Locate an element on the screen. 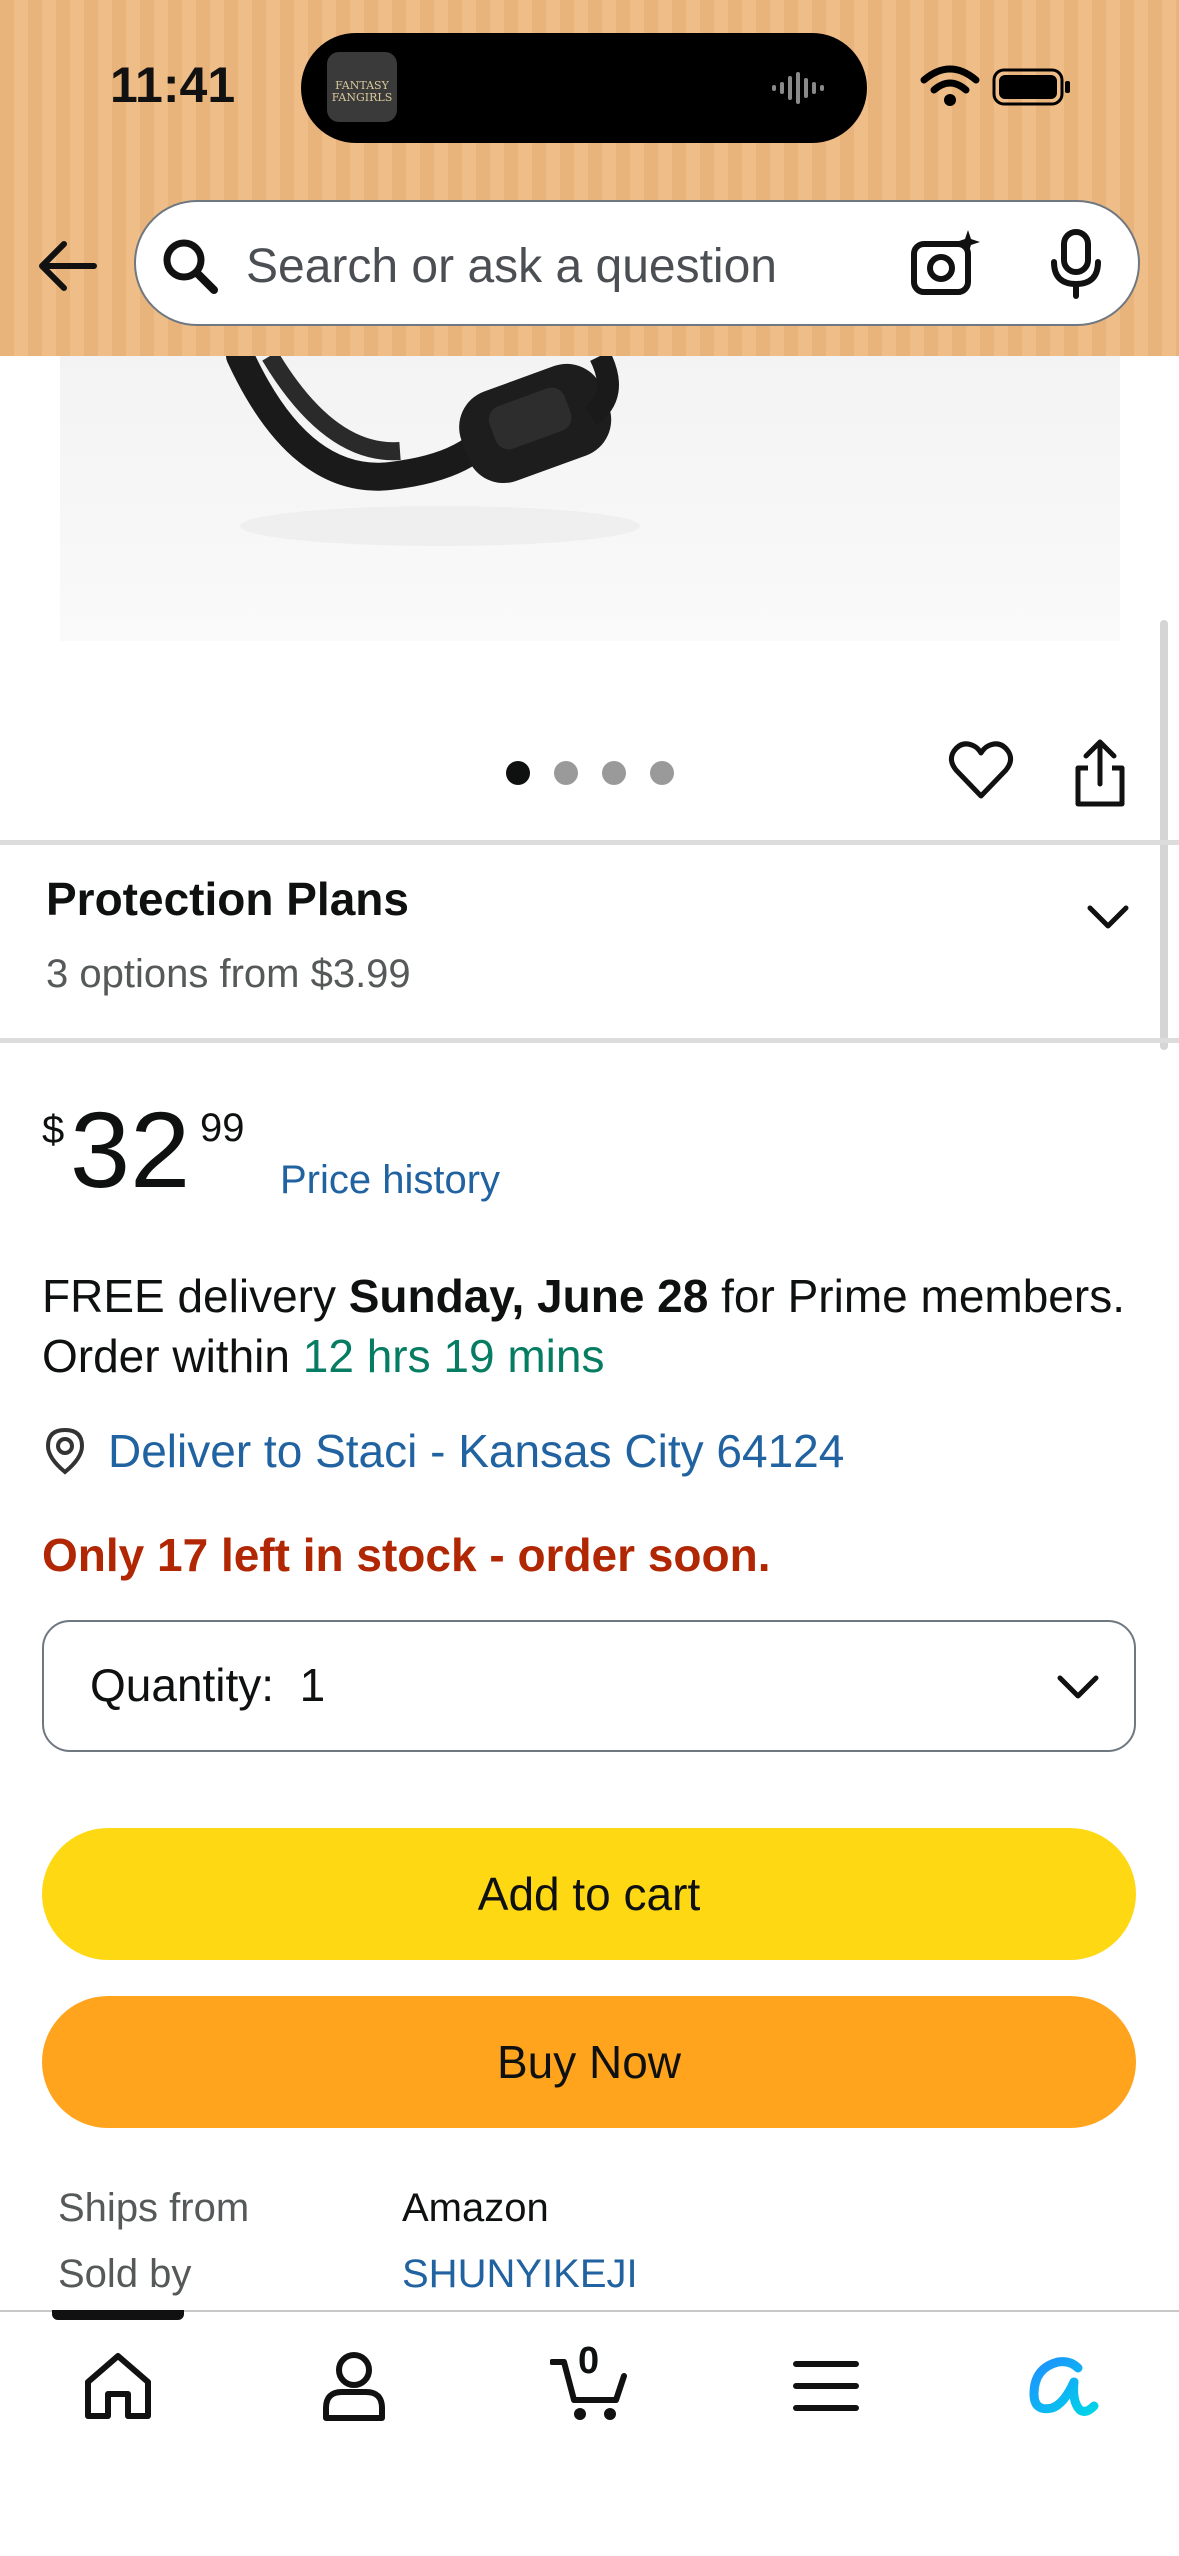  delivery-countdown: 12 hrs 19 mins is located at coordinates (453, 1356).